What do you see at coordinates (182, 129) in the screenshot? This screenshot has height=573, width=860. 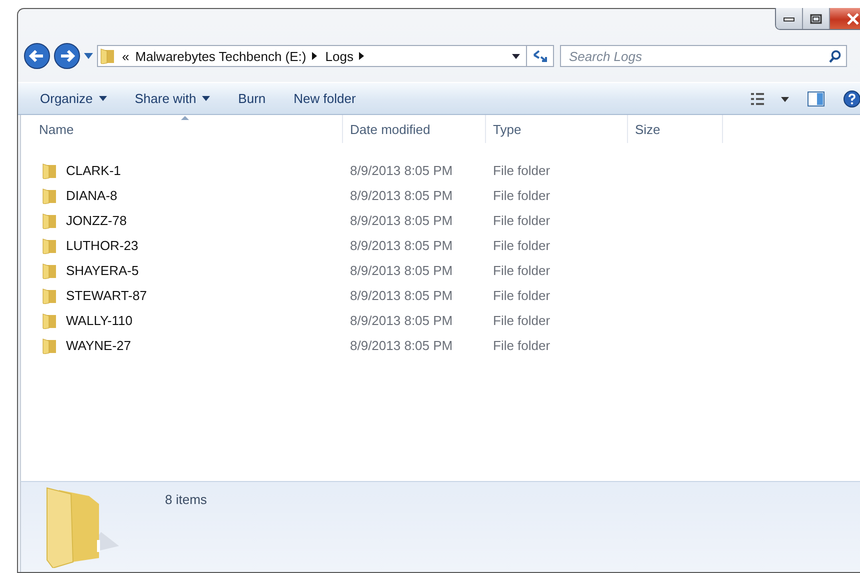 I see `column-header: Name` at bounding box center [182, 129].